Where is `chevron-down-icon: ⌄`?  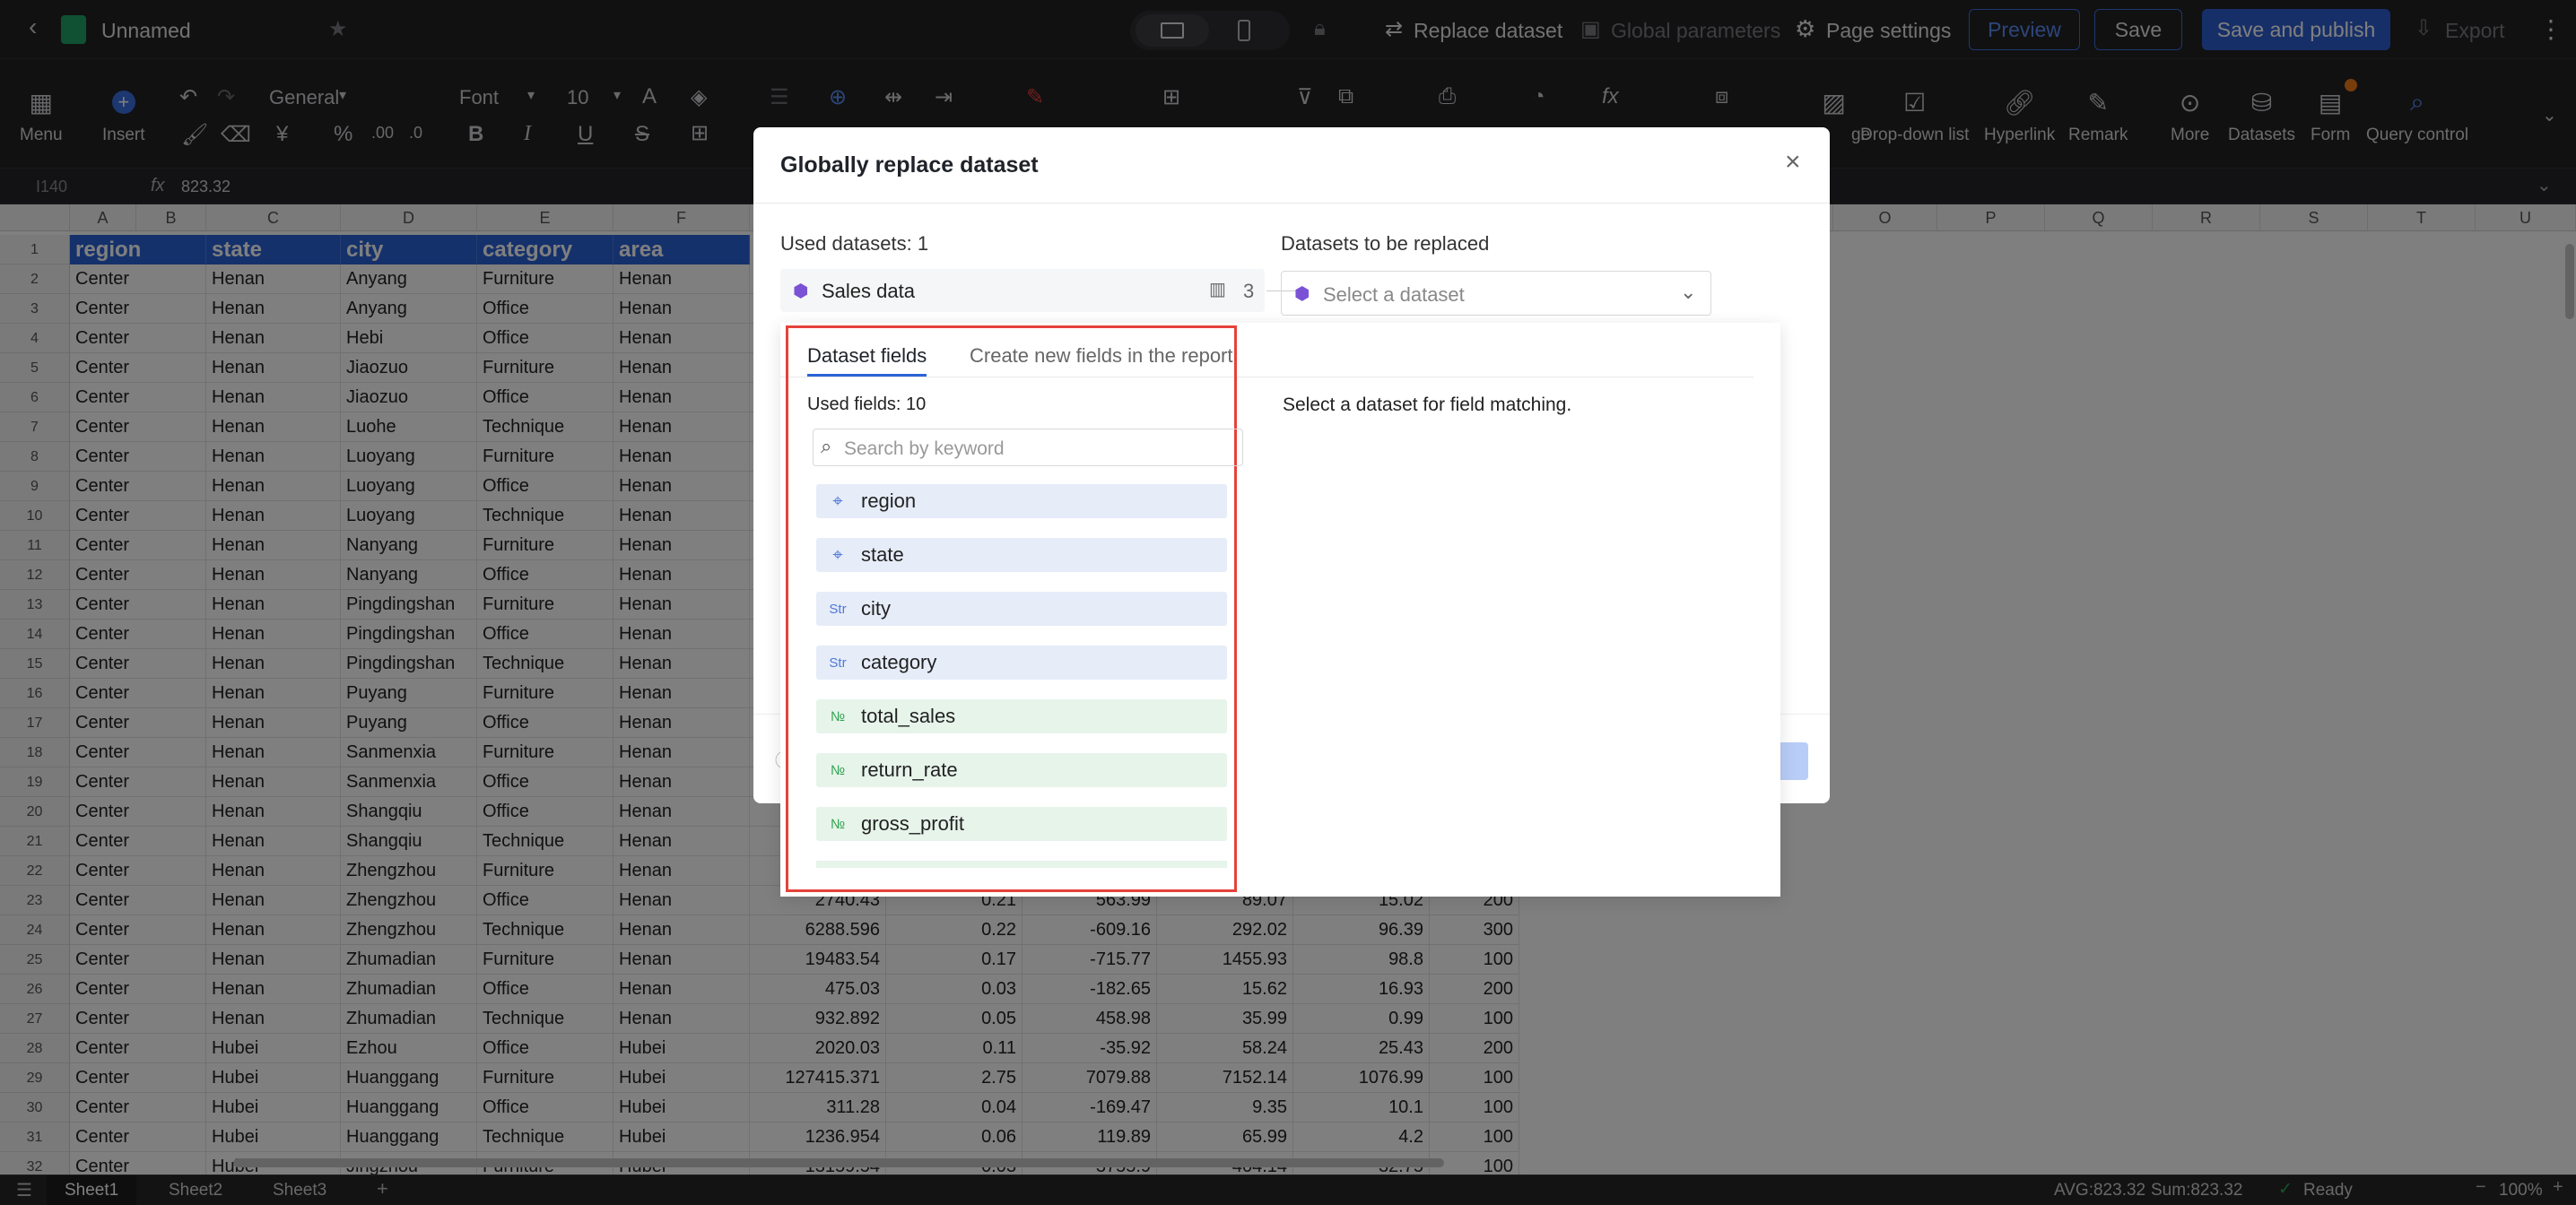 chevron-down-icon: ⌄ is located at coordinates (1688, 292).